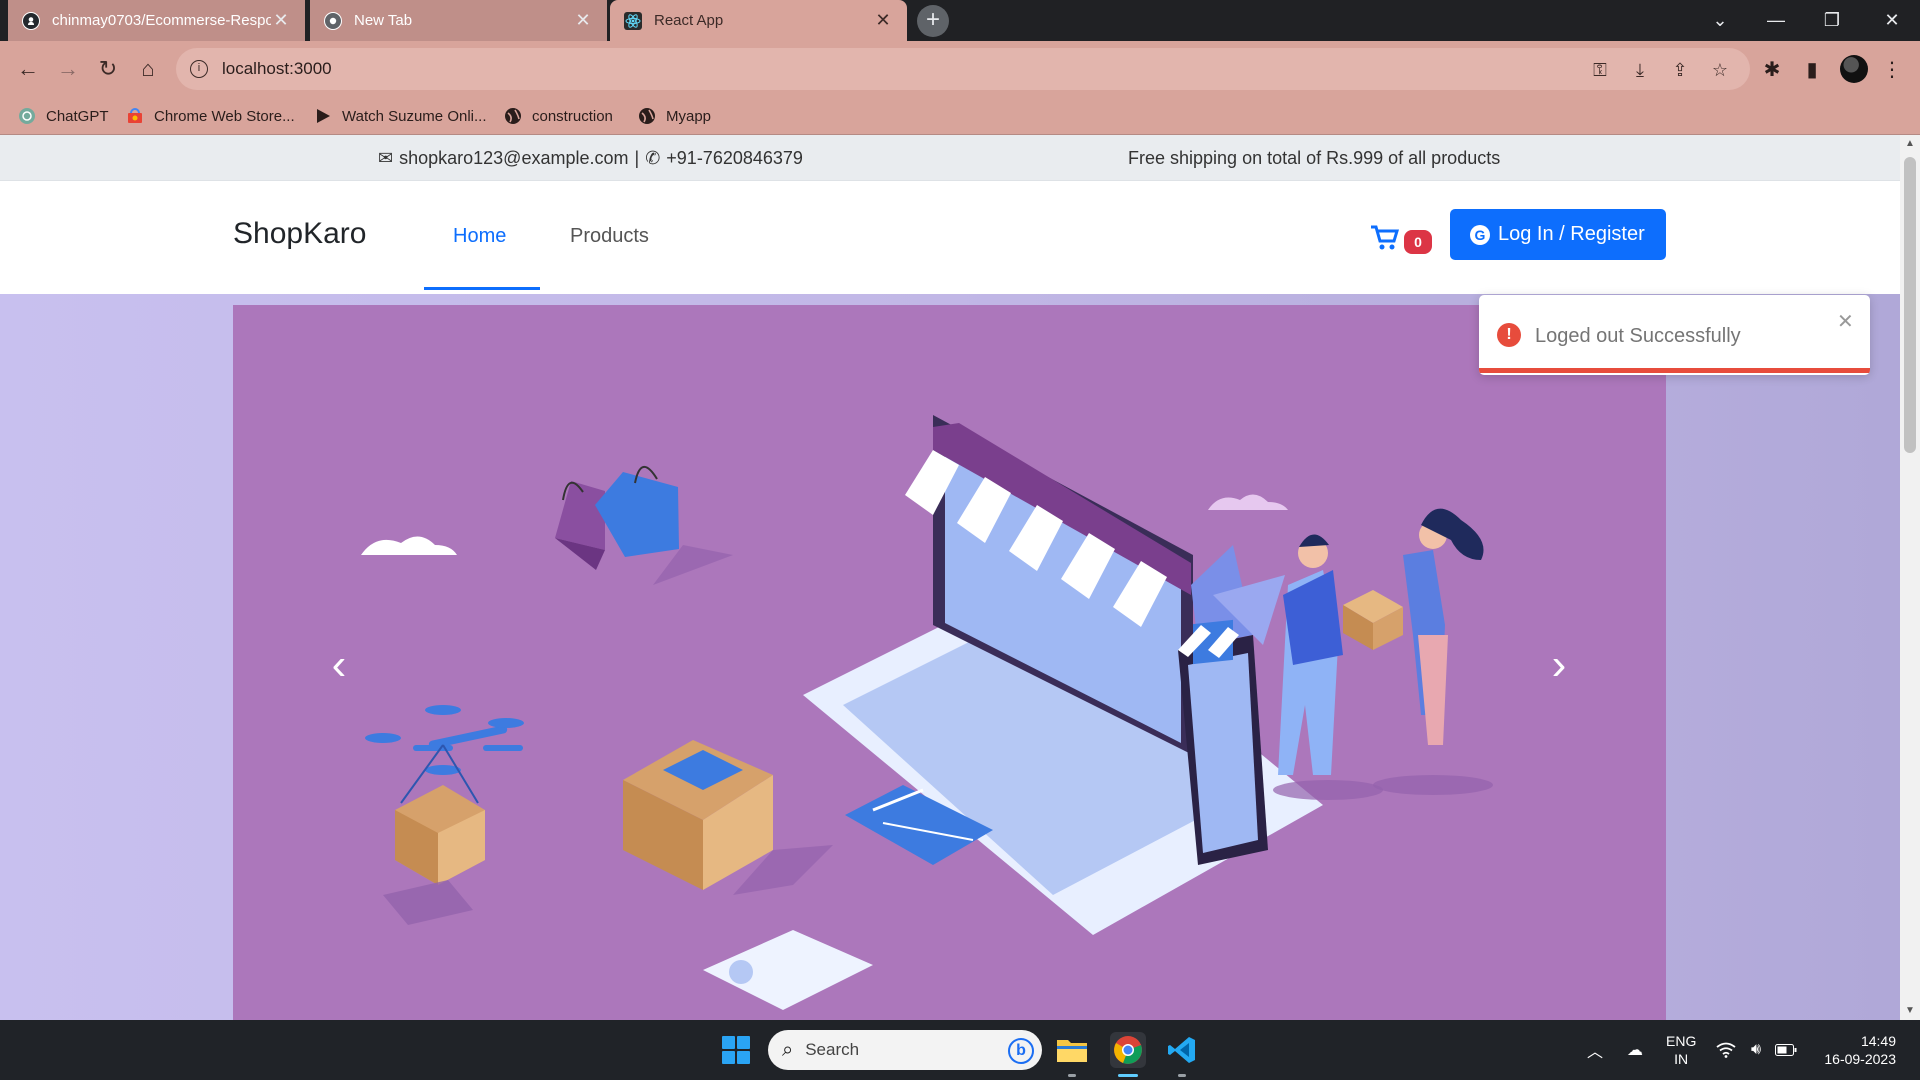  I want to click on file-explorer-icon, so click(1072, 1050).